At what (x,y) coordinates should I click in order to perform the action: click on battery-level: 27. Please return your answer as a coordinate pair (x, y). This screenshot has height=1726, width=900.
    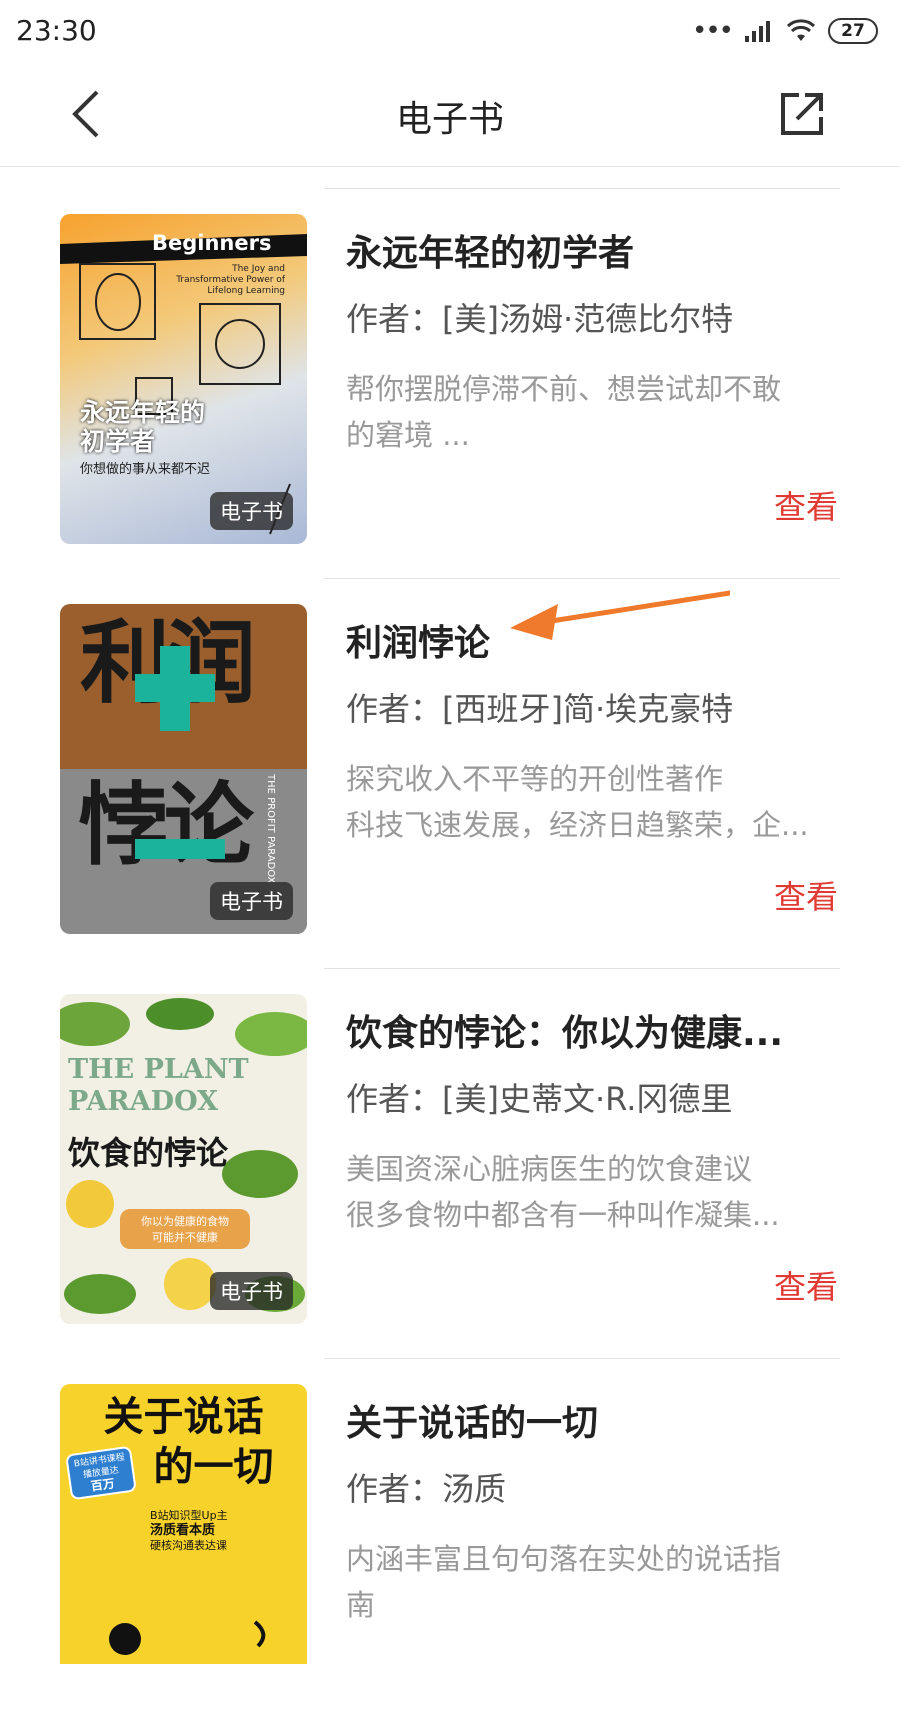
    Looking at the image, I should click on (853, 31).